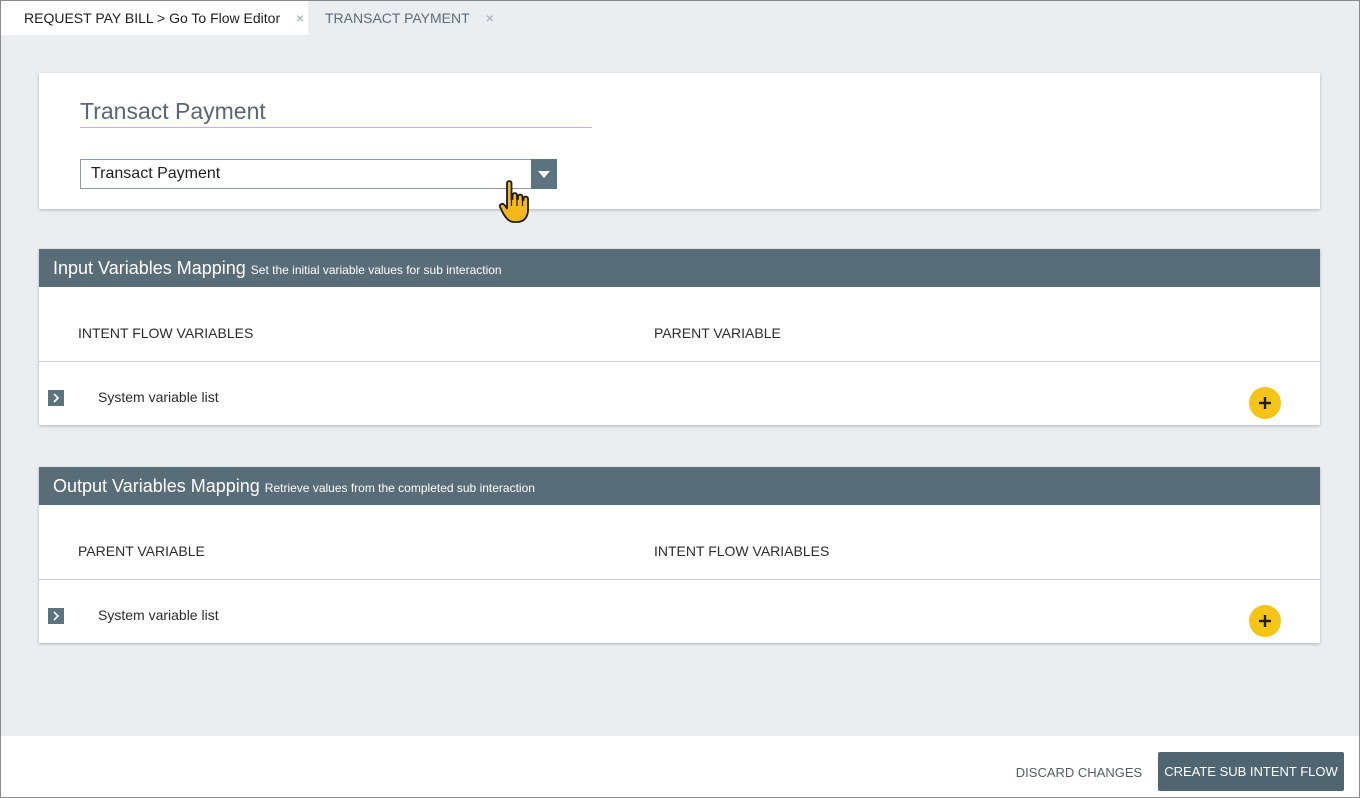 The image size is (1360, 798). What do you see at coordinates (173, 111) in the screenshot?
I see `intent-name-value: Transact Payment` at bounding box center [173, 111].